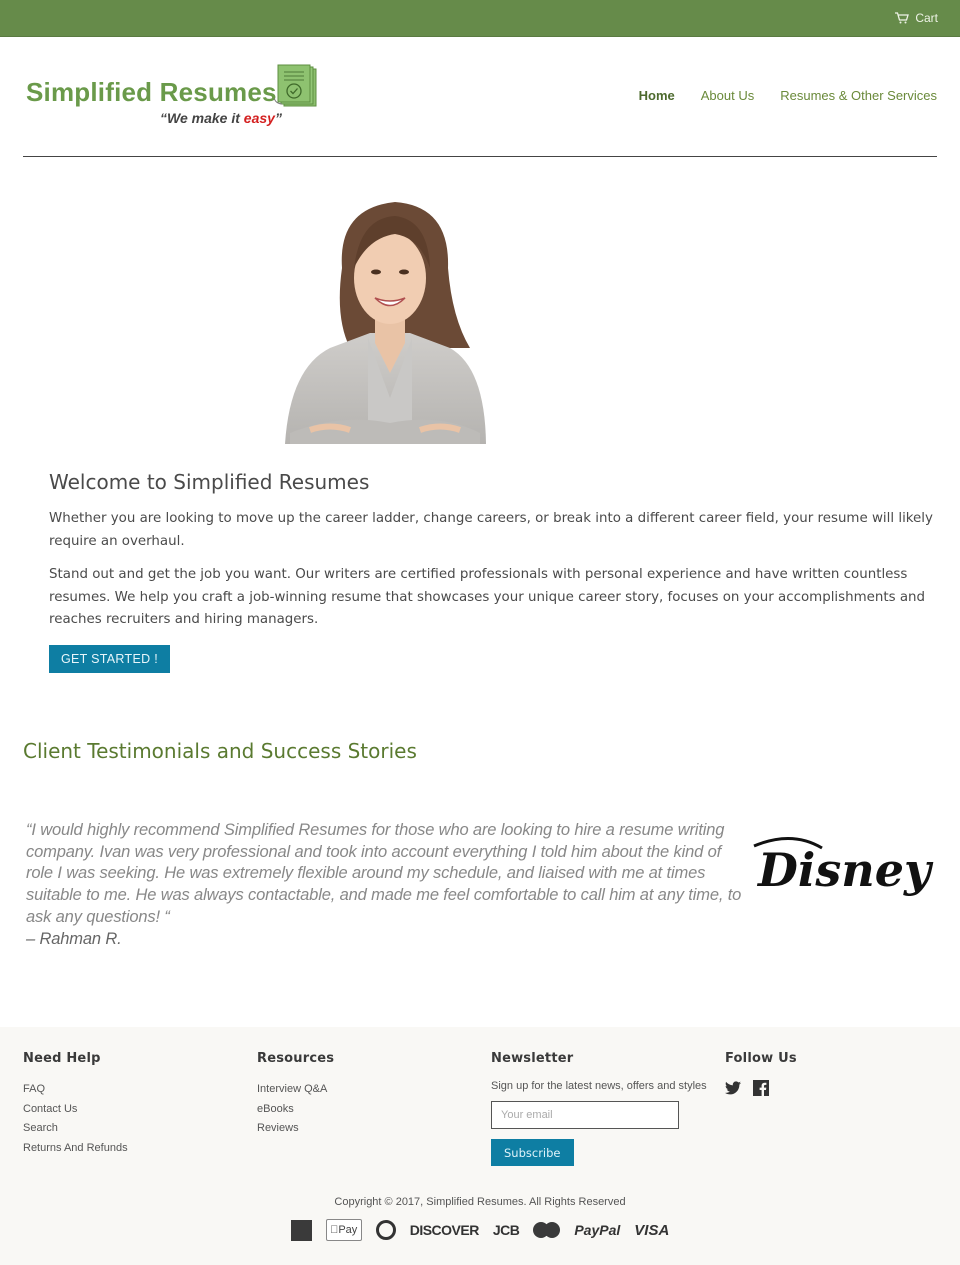 This screenshot has width=960, height=1265. Describe the element at coordinates (295, 1110) in the screenshot. I see `footer-link-ebooks: eBooks` at that location.